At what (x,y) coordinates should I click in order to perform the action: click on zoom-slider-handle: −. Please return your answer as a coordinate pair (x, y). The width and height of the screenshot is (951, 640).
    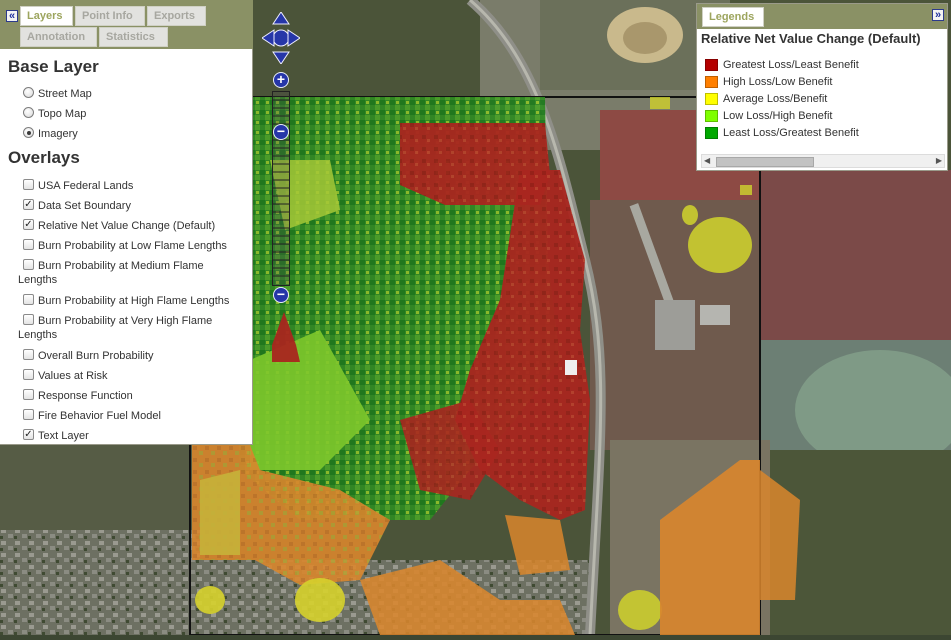
    Looking at the image, I should click on (281, 132).